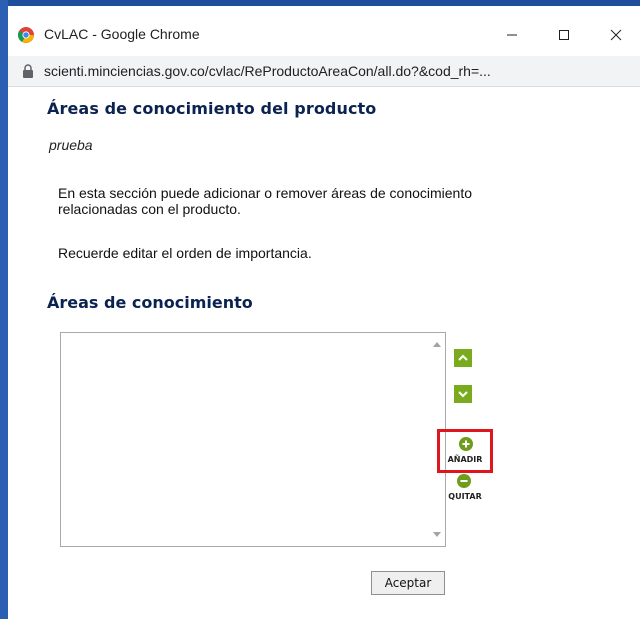 The image size is (640, 619). Describe the element at coordinates (150, 302) in the screenshot. I see `areas-heading: Áreas de conocimiento` at that location.